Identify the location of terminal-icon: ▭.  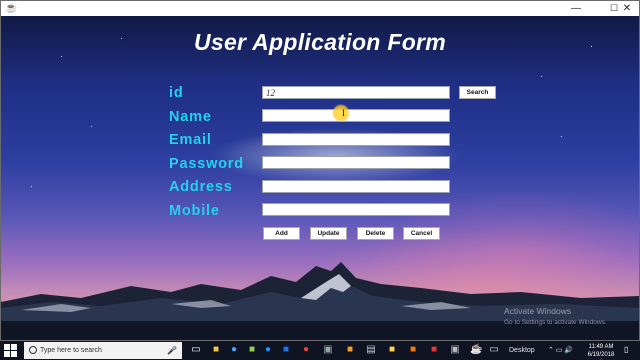
(494, 350).